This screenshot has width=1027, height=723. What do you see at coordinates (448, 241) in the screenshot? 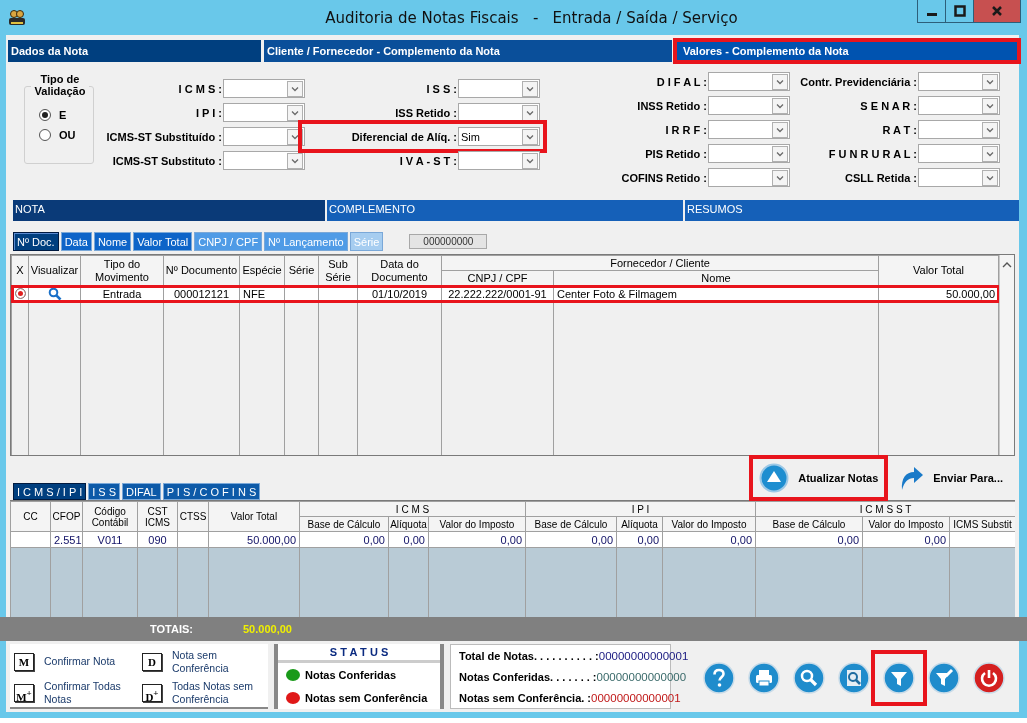
I see `search-field: 000000000` at bounding box center [448, 241].